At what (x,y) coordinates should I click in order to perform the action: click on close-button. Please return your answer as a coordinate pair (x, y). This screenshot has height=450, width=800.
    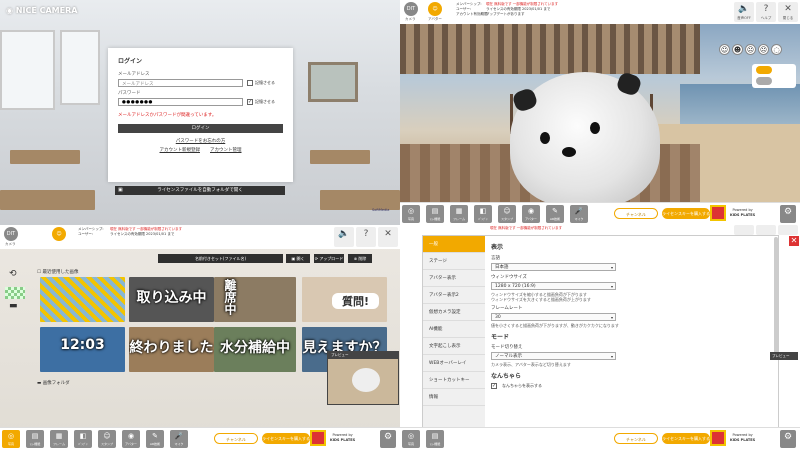
    Looking at the image, I should click on (788, 230).